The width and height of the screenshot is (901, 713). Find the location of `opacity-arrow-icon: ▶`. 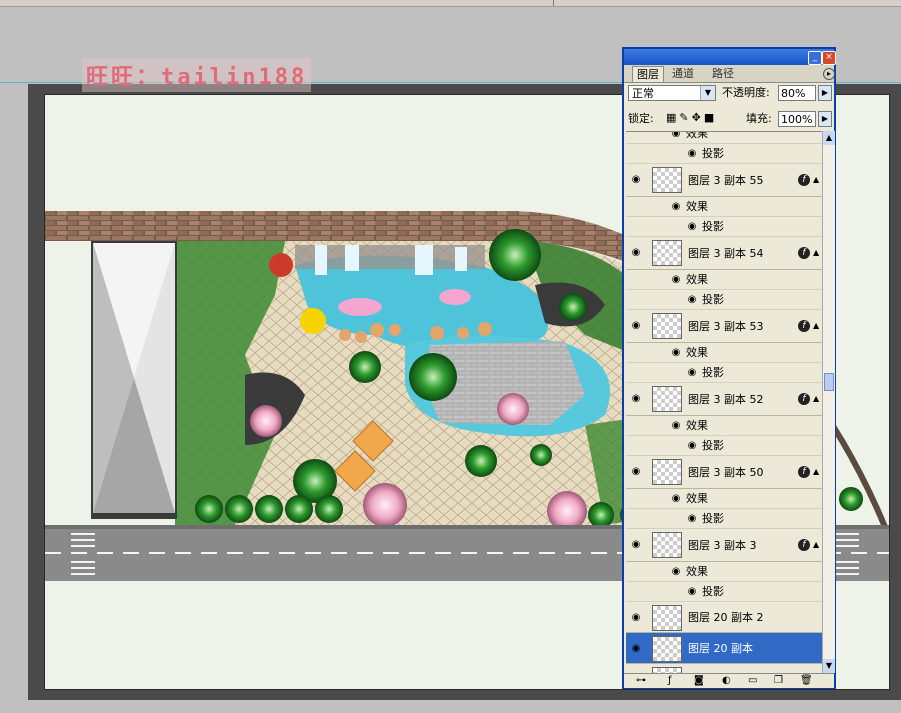

opacity-arrow-icon: ▶ is located at coordinates (825, 93).